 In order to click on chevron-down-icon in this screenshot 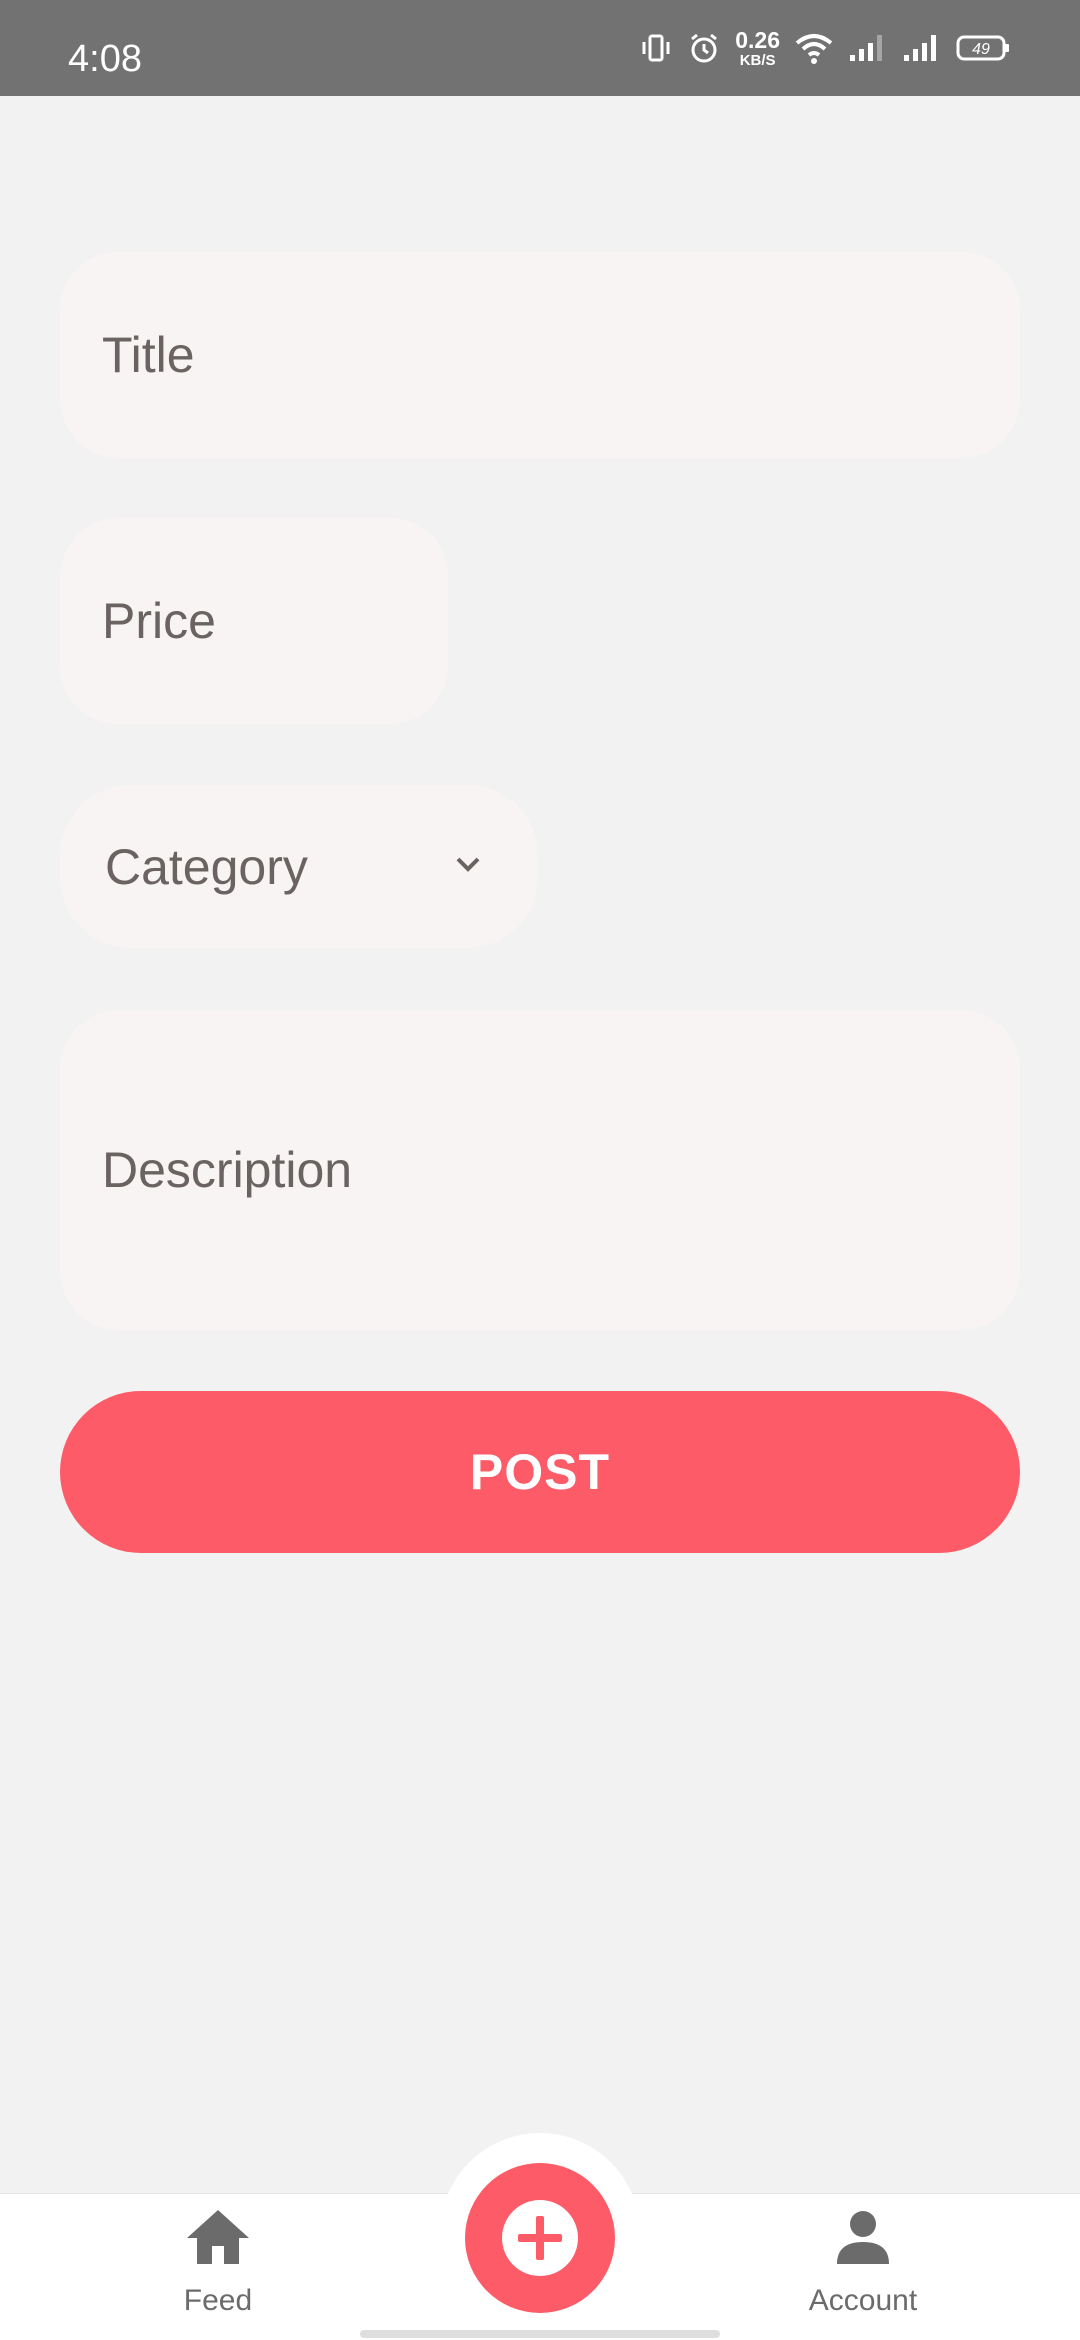, I will do `click(468, 864)`.